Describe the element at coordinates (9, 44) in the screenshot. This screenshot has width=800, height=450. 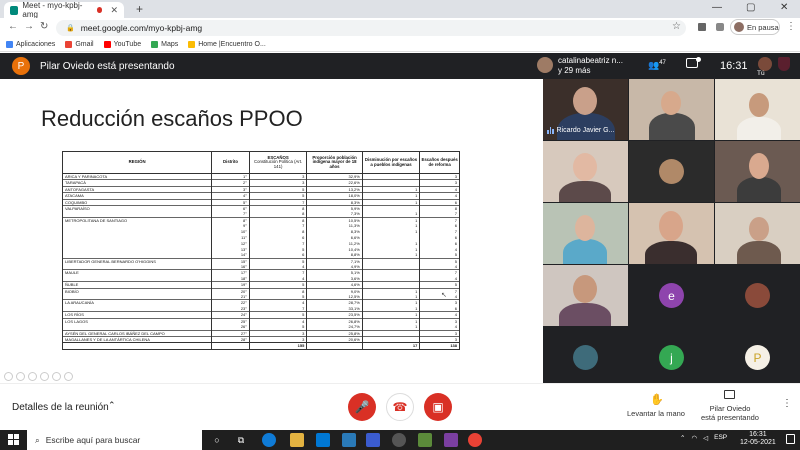
I see `apps-grid-icon` at that location.